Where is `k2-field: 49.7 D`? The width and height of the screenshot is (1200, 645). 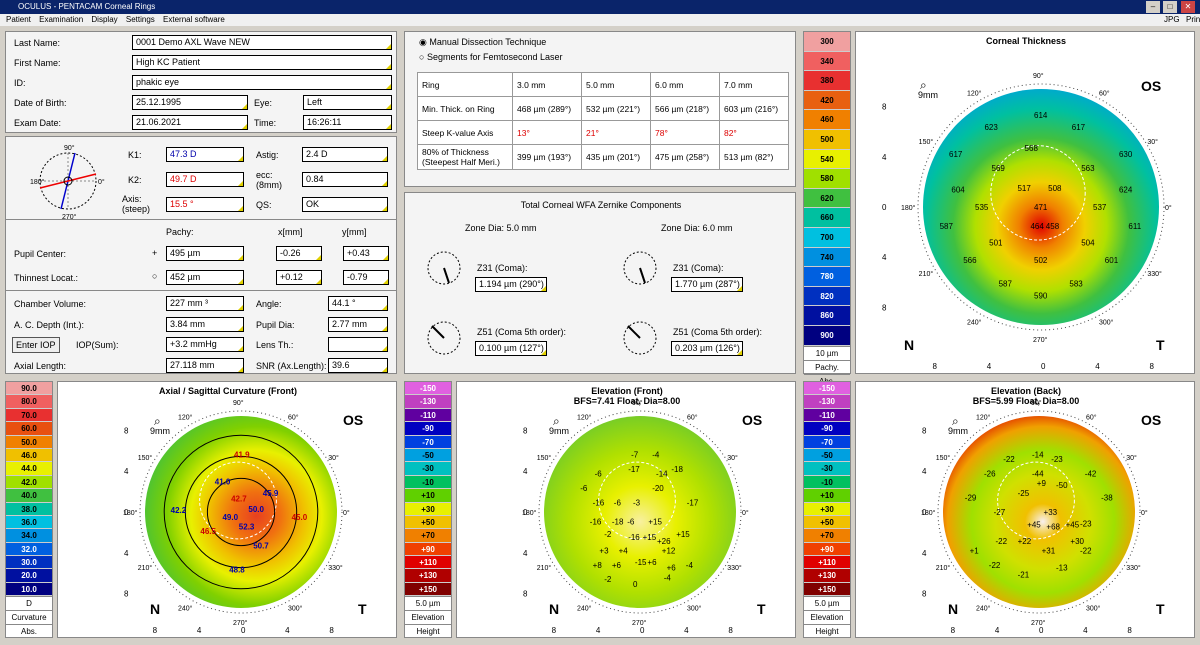 k2-field: 49.7 D is located at coordinates (205, 179).